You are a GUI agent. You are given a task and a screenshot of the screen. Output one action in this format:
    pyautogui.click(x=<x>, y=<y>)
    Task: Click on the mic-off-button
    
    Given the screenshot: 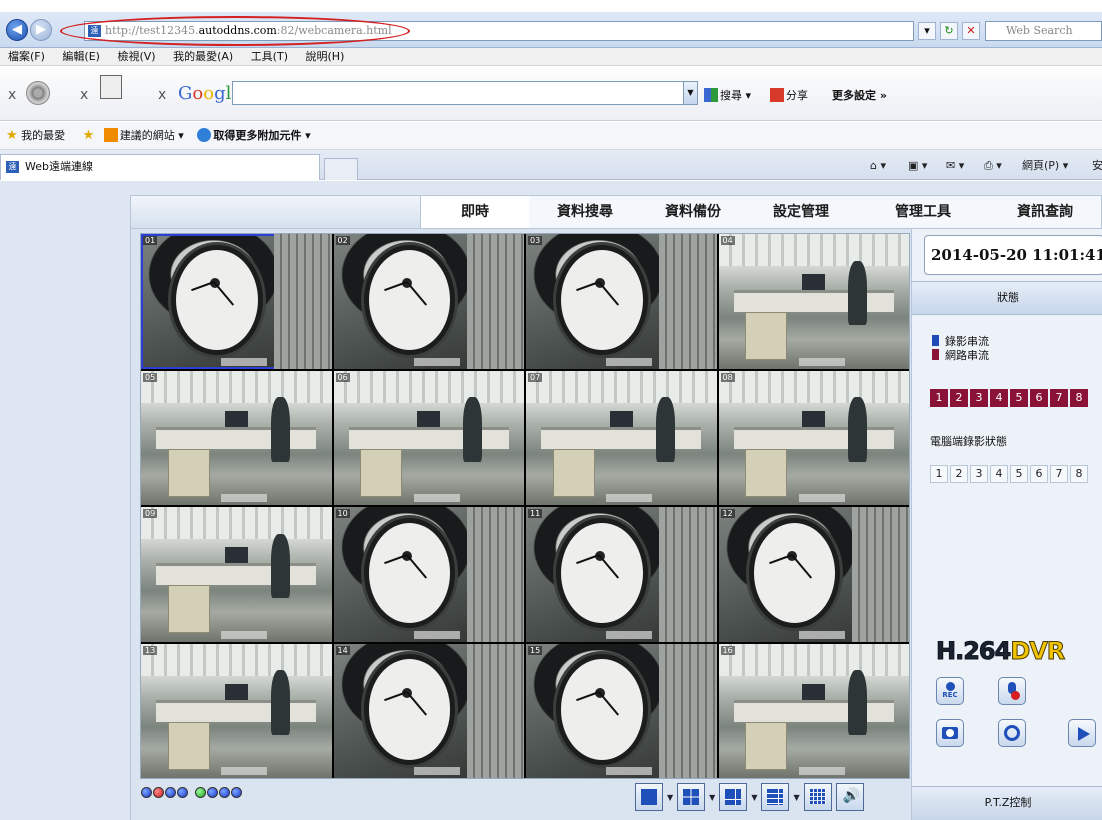 What is the action you would take?
    pyautogui.click(x=1012, y=691)
    